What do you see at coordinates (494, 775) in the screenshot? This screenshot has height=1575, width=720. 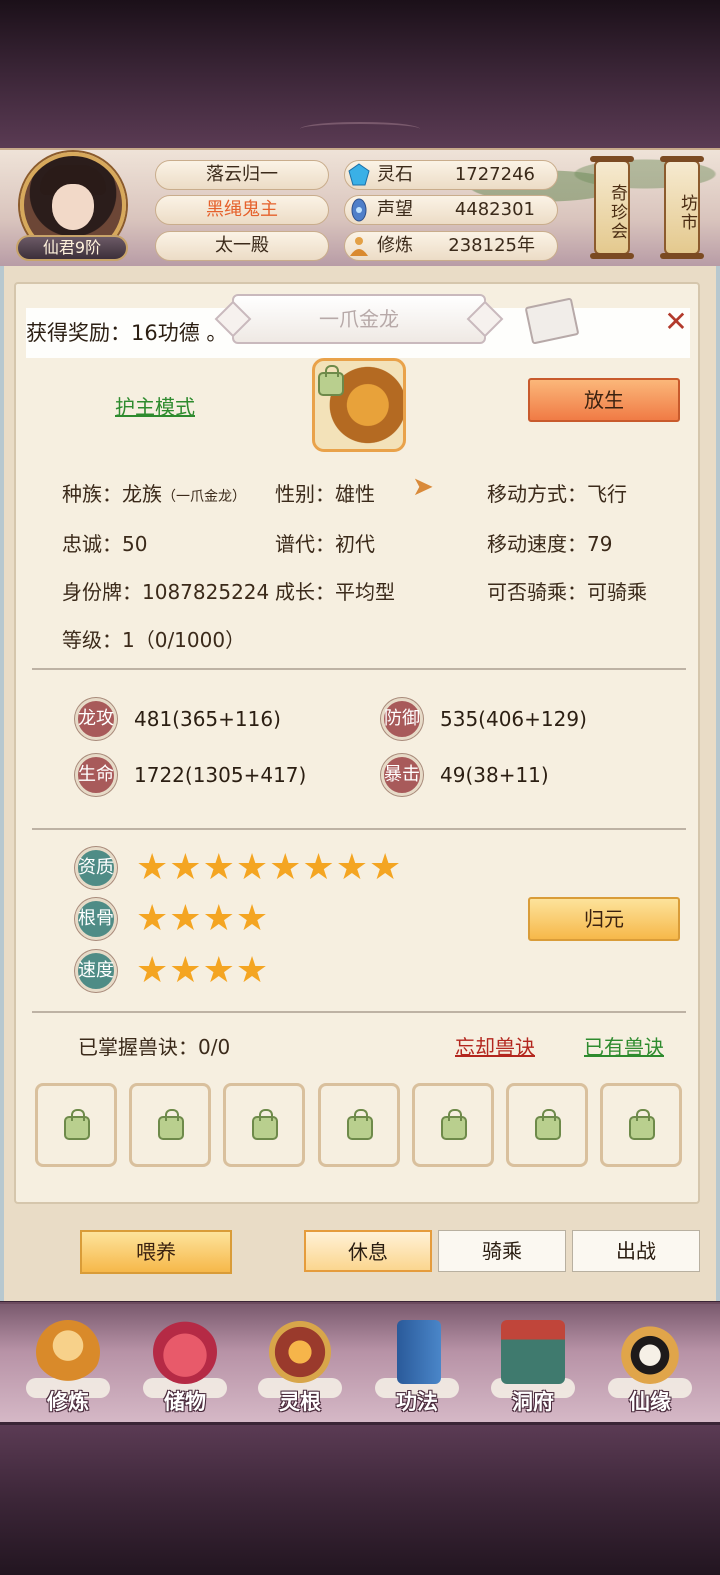 I see `crit-value: 49(38+11)` at bounding box center [494, 775].